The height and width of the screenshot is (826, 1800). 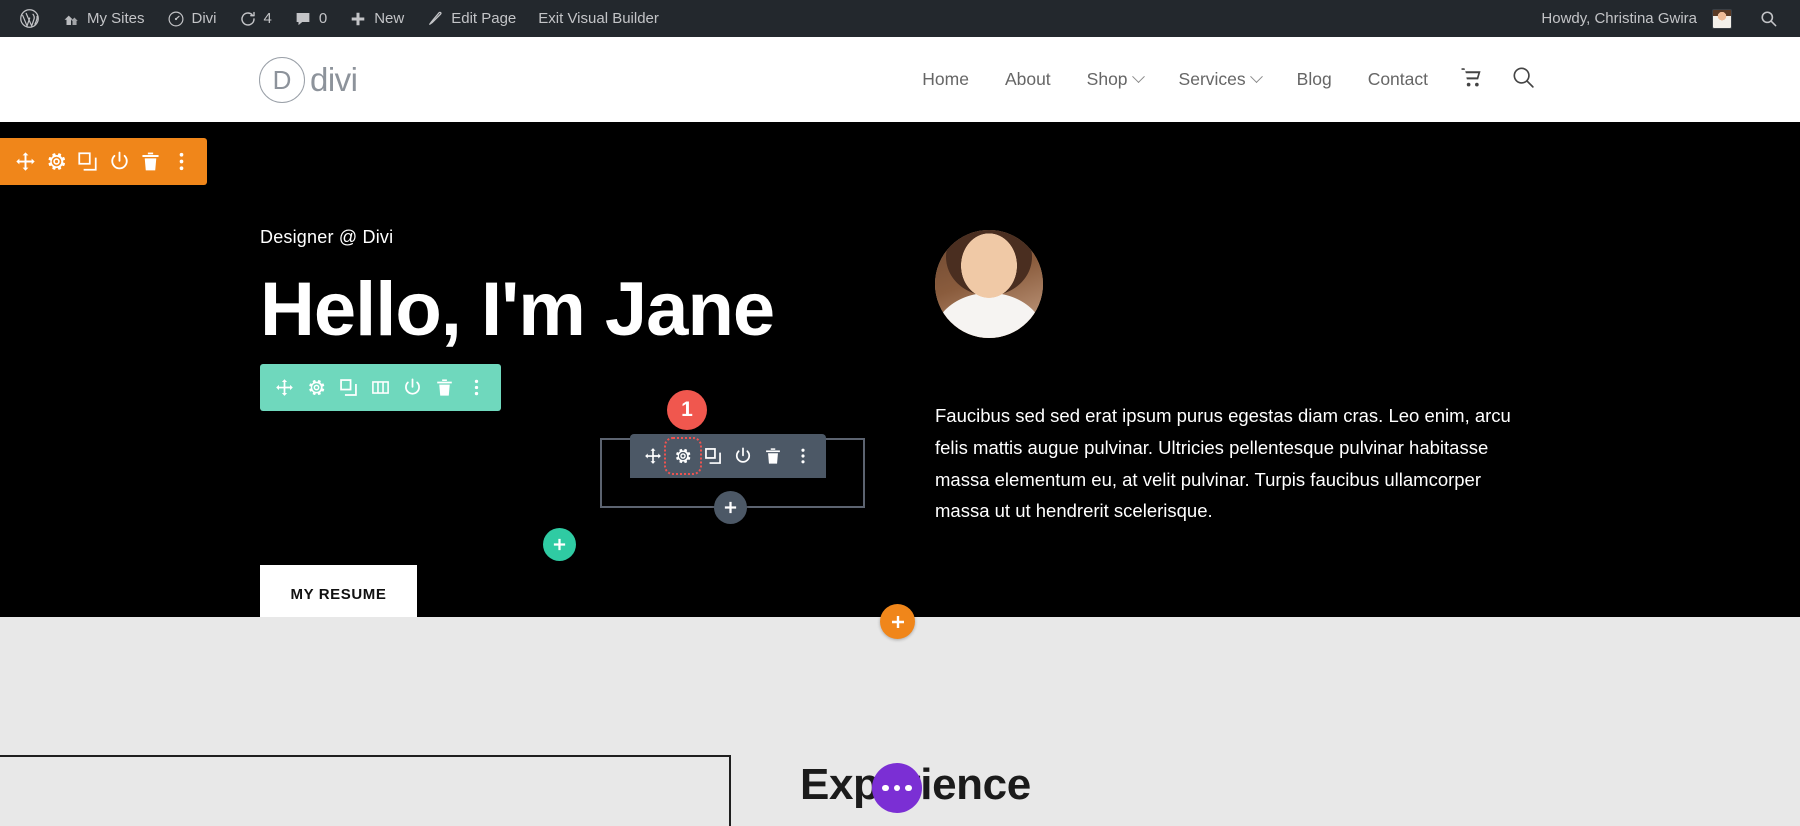 I want to click on admin-bar-item-divi: Divi, so click(x=192, y=18).